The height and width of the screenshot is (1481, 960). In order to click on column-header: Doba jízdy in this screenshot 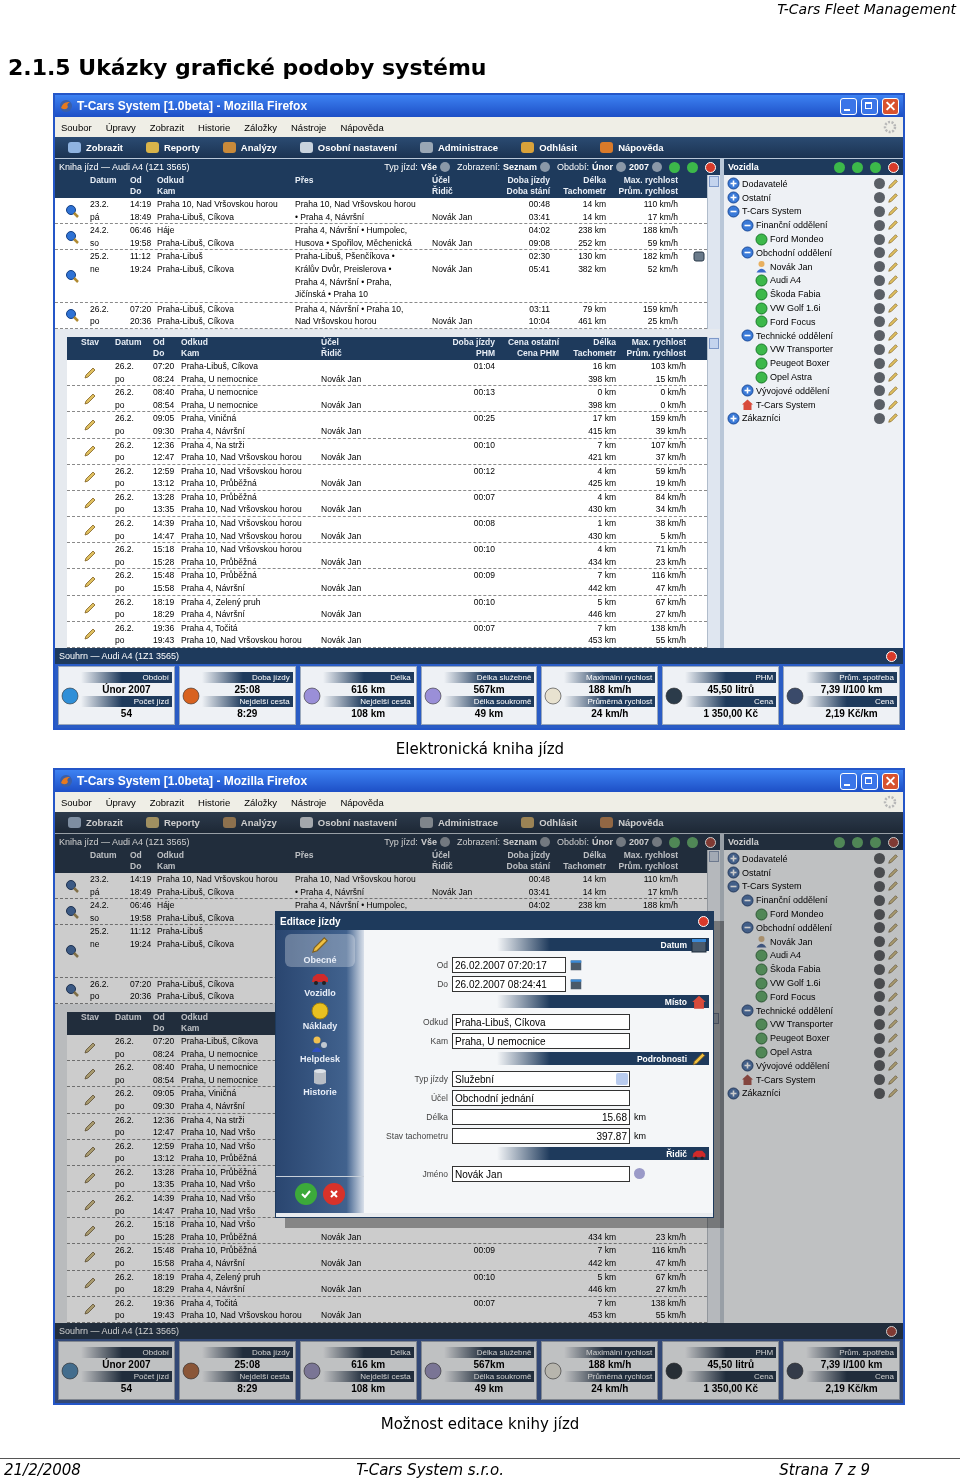, I will do `click(473, 341)`.